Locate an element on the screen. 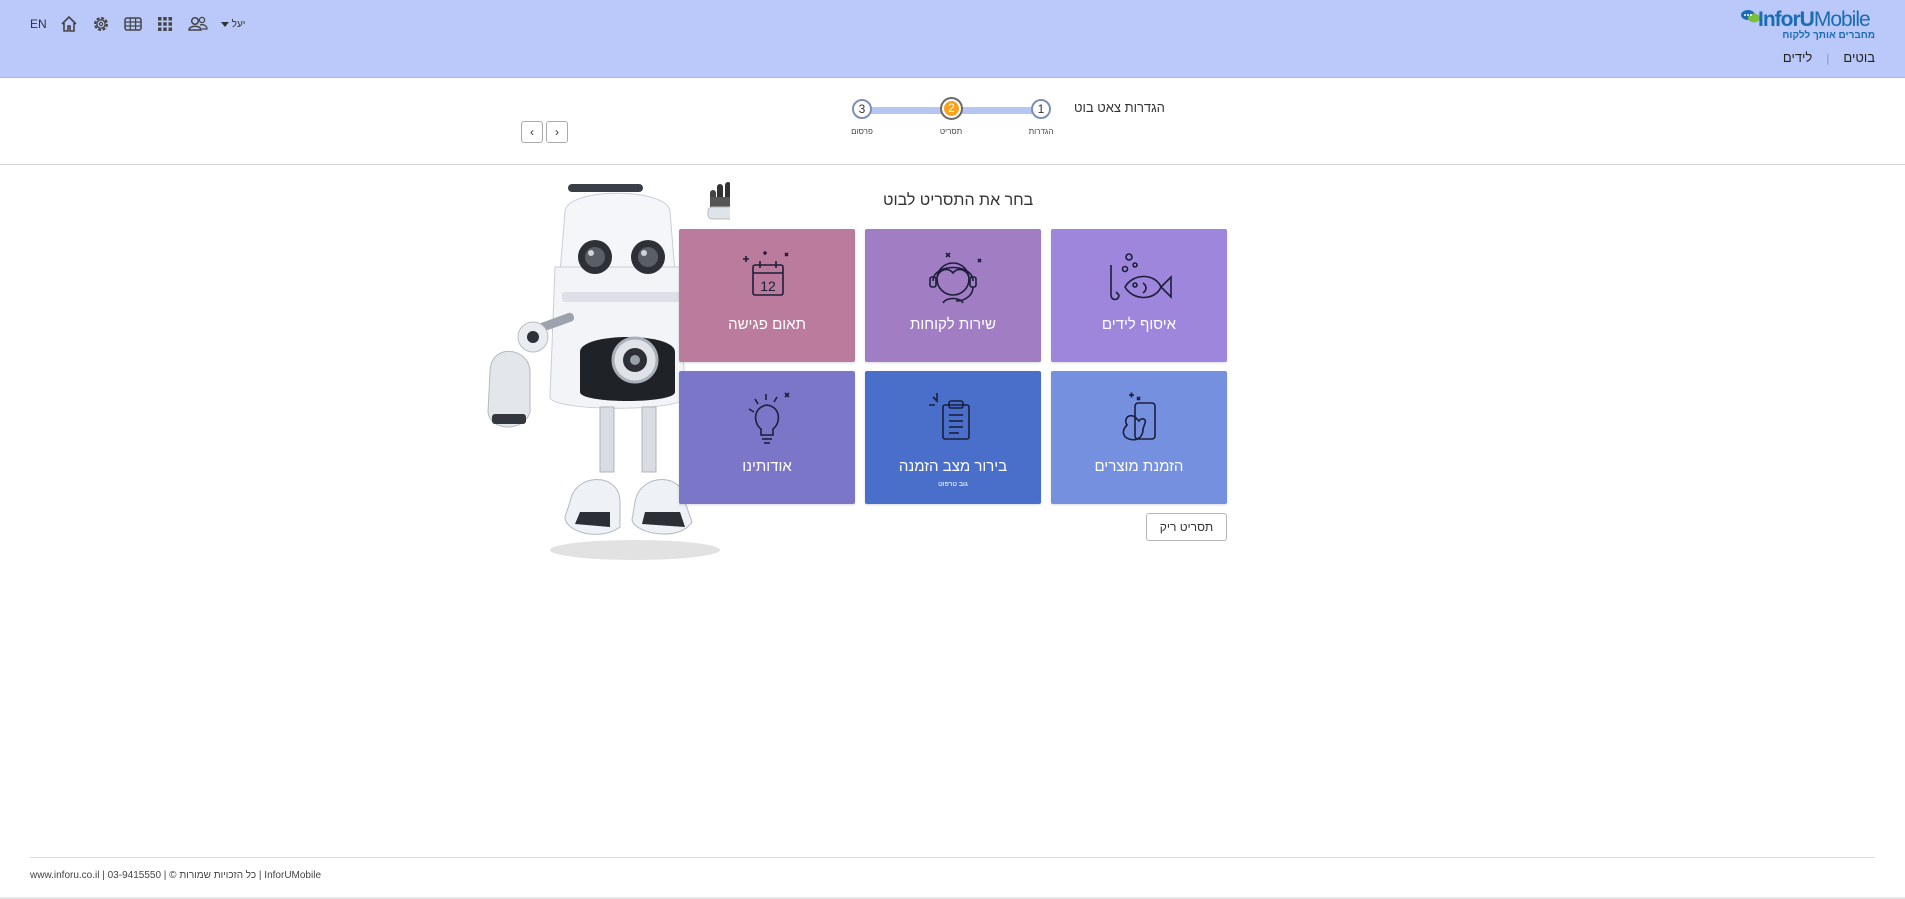 The image size is (1905, 899). user-menu: יעל is located at coordinates (233, 24).